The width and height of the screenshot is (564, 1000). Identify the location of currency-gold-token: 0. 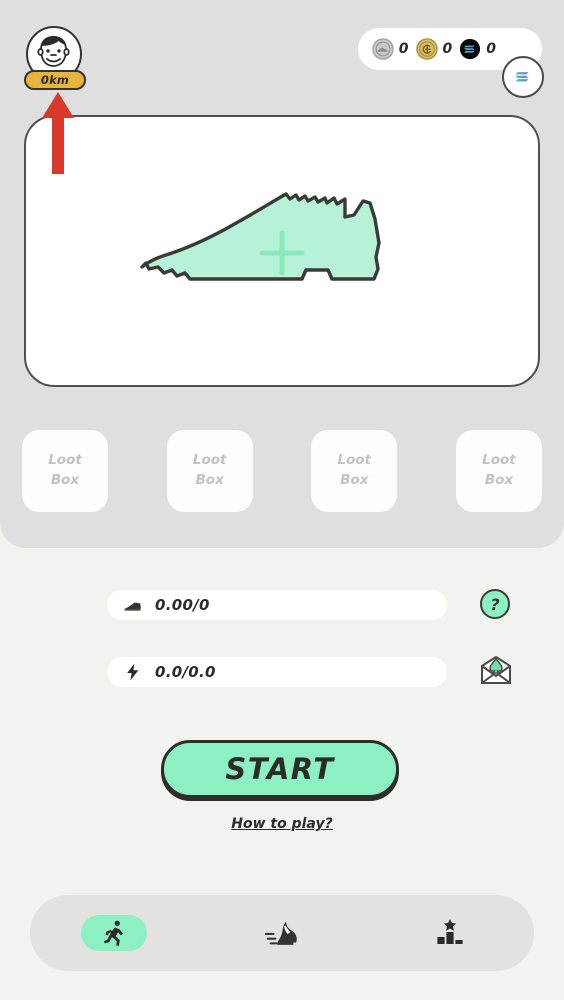
(434, 49).